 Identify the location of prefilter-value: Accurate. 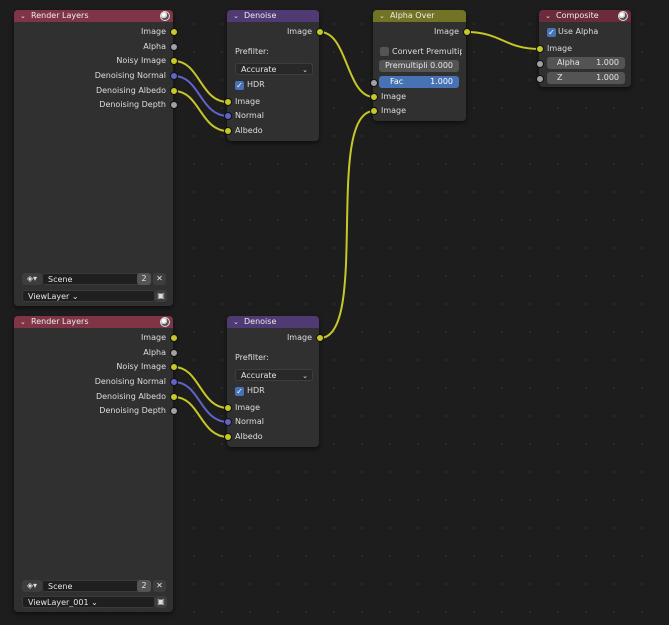
(259, 375).